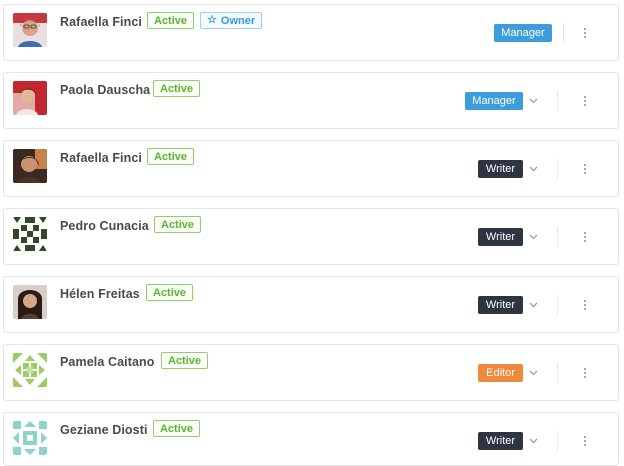 The width and height of the screenshot is (624, 466). What do you see at coordinates (104, 430) in the screenshot?
I see `member-name: Geziane Diosti` at bounding box center [104, 430].